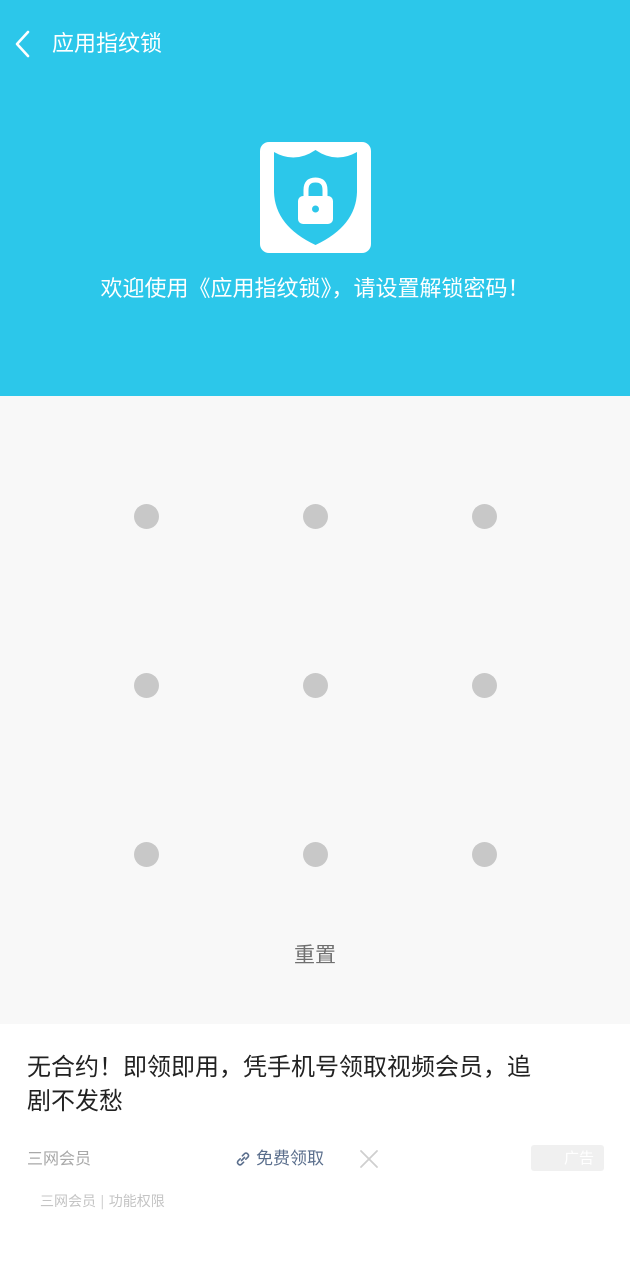 The width and height of the screenshot is (630, 1280). I want to click on close-icon, so click(369, 1159).